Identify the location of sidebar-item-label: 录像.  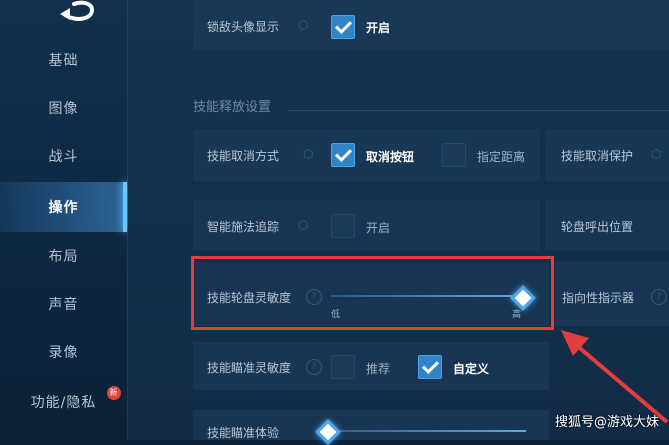
(63, 353).